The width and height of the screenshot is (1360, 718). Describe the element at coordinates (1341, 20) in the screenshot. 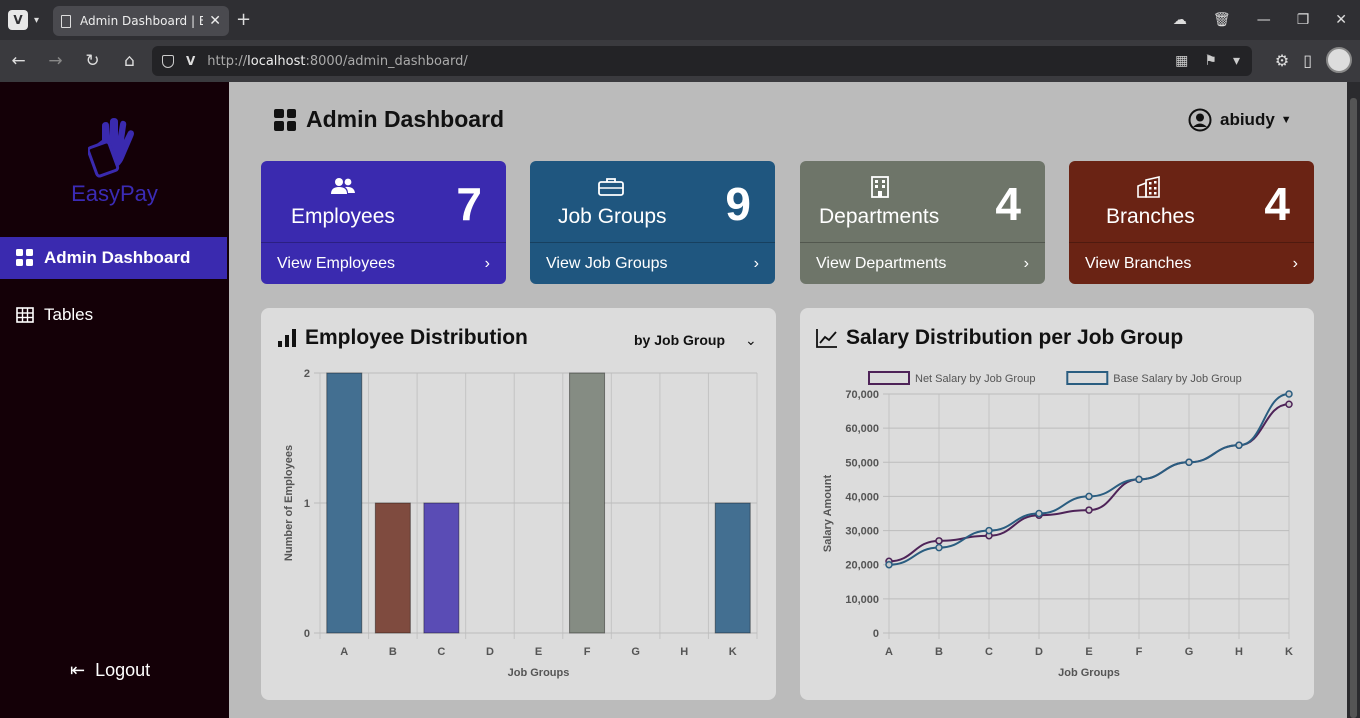

I see `close-window-icon: ✕` at that location.